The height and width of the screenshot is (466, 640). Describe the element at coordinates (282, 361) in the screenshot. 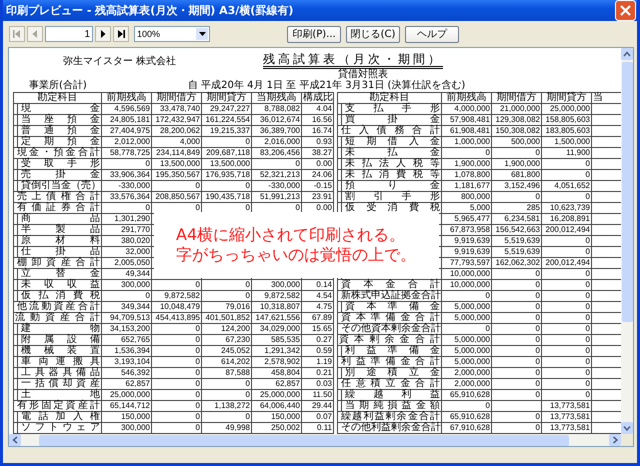

I see `amount: 2,578,902` at that location.